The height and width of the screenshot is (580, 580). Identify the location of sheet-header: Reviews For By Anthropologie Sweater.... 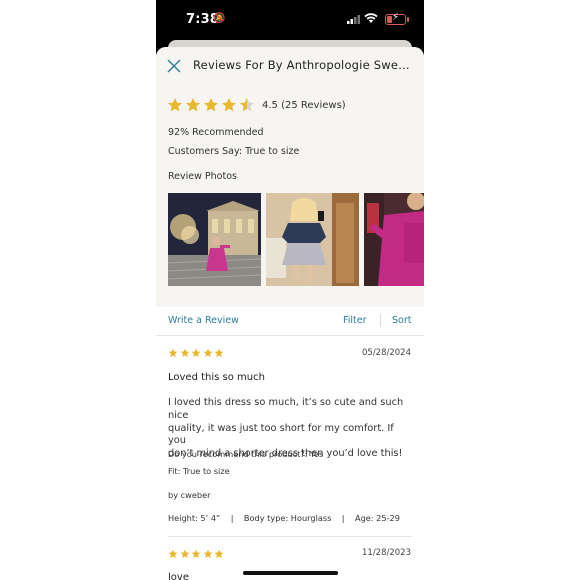
(290, 66).